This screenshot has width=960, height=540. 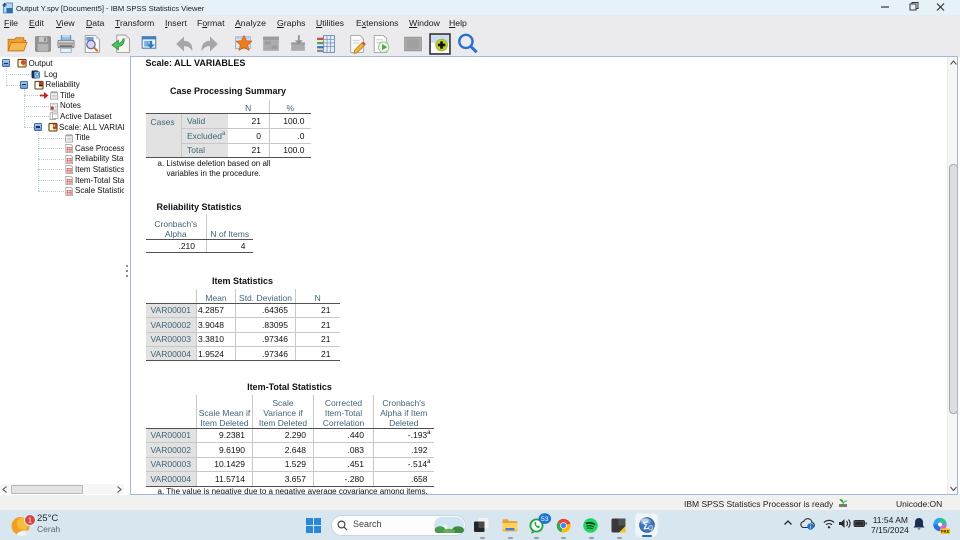 What do you see at coordinates (545, 519) in the screenshot?
I see `svg-text: 53` at bounding box center [545, 519].